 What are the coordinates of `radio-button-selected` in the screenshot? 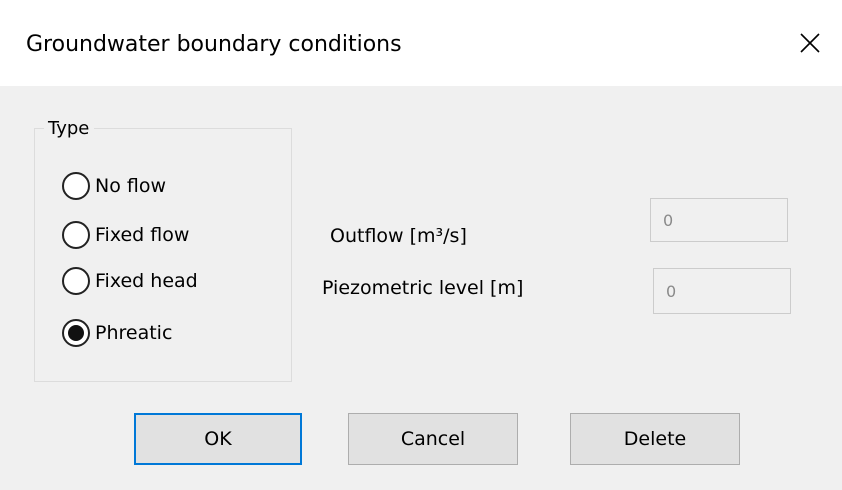 It's located at (76, 333).